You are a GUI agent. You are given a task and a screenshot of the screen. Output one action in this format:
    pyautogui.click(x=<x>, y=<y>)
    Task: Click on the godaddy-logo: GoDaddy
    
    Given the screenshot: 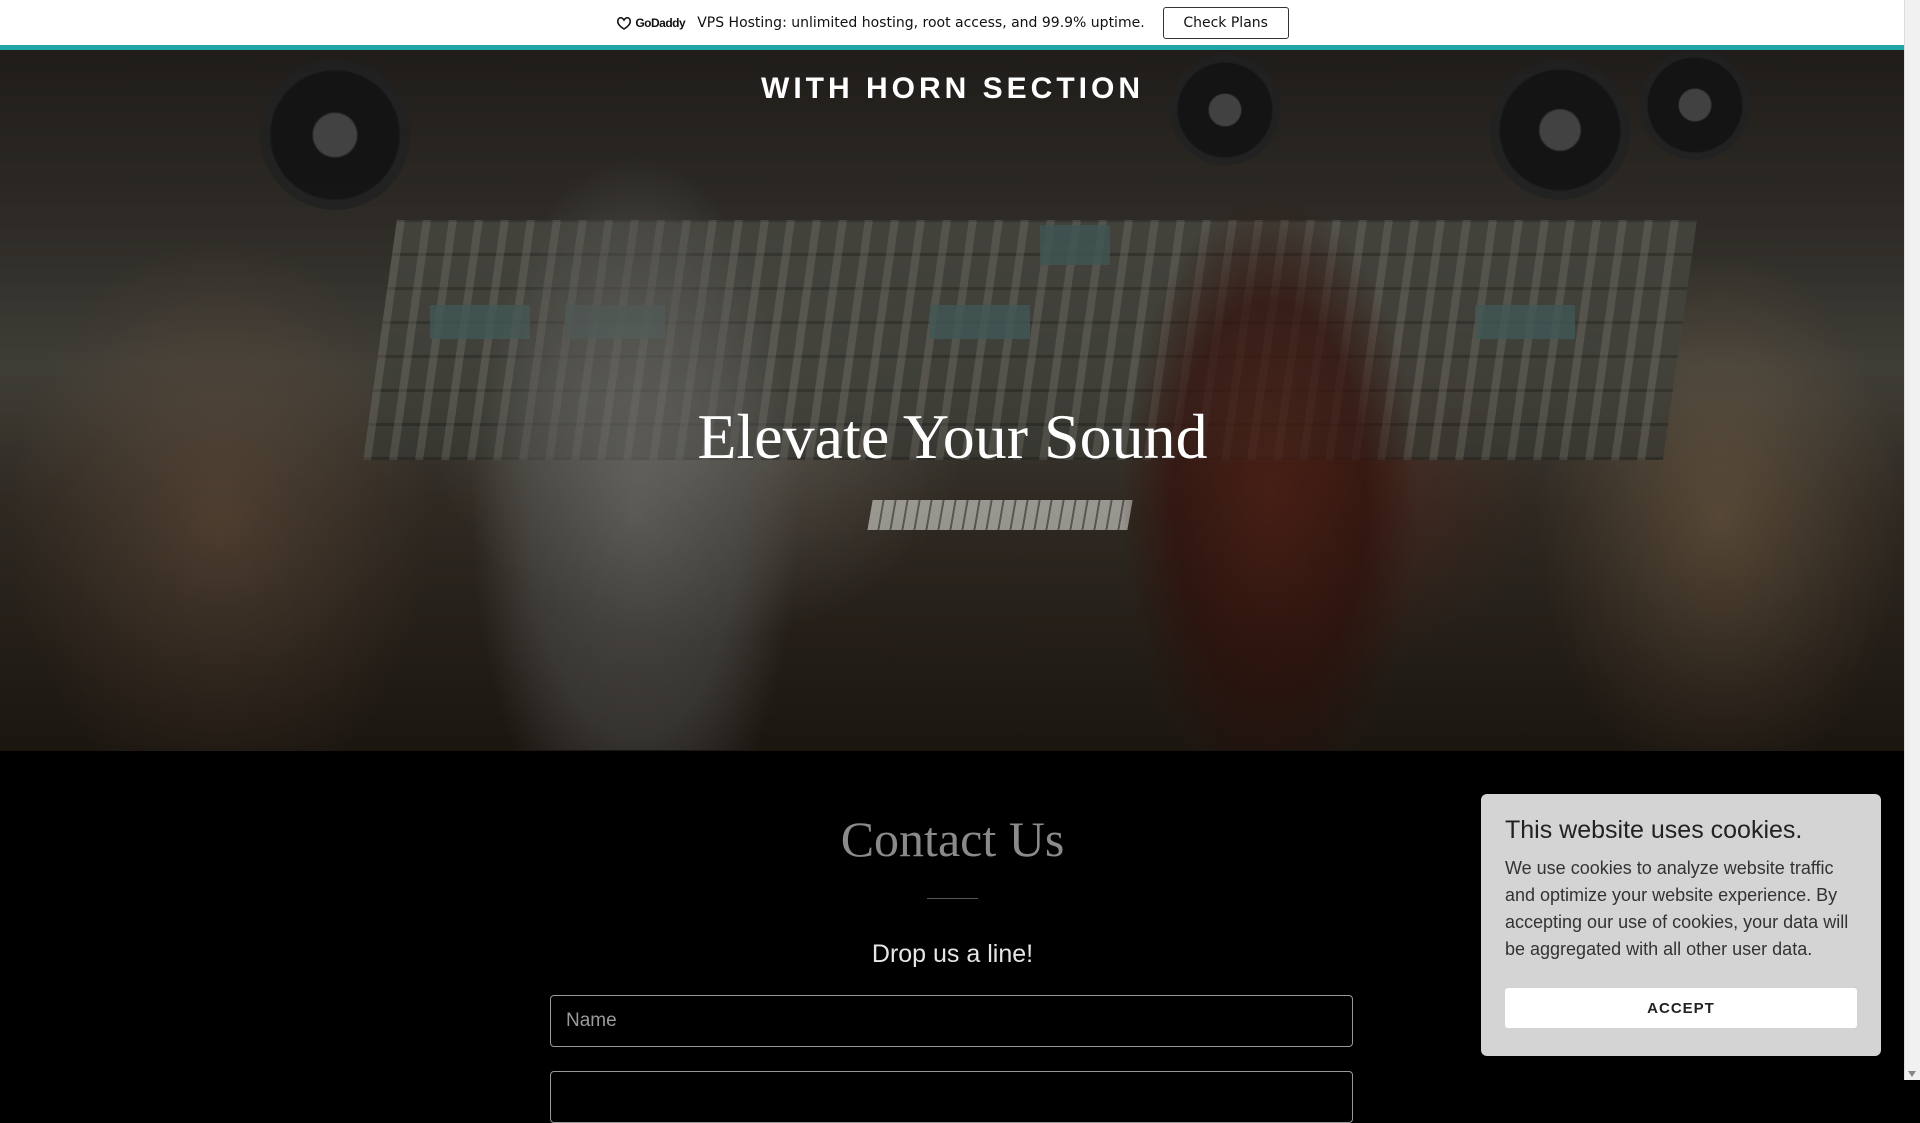 What is the action you would take?
    pyautogui.click(x=651, y=22)
    